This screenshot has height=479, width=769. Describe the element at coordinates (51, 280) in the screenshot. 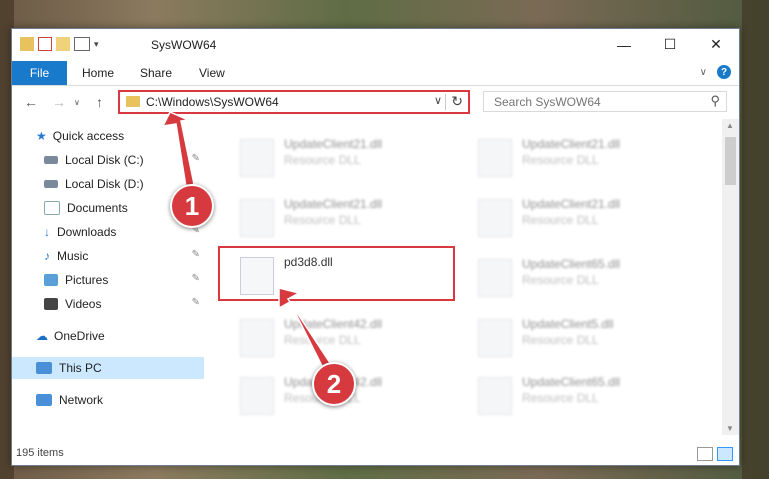

I see `picture-icon` at that location.